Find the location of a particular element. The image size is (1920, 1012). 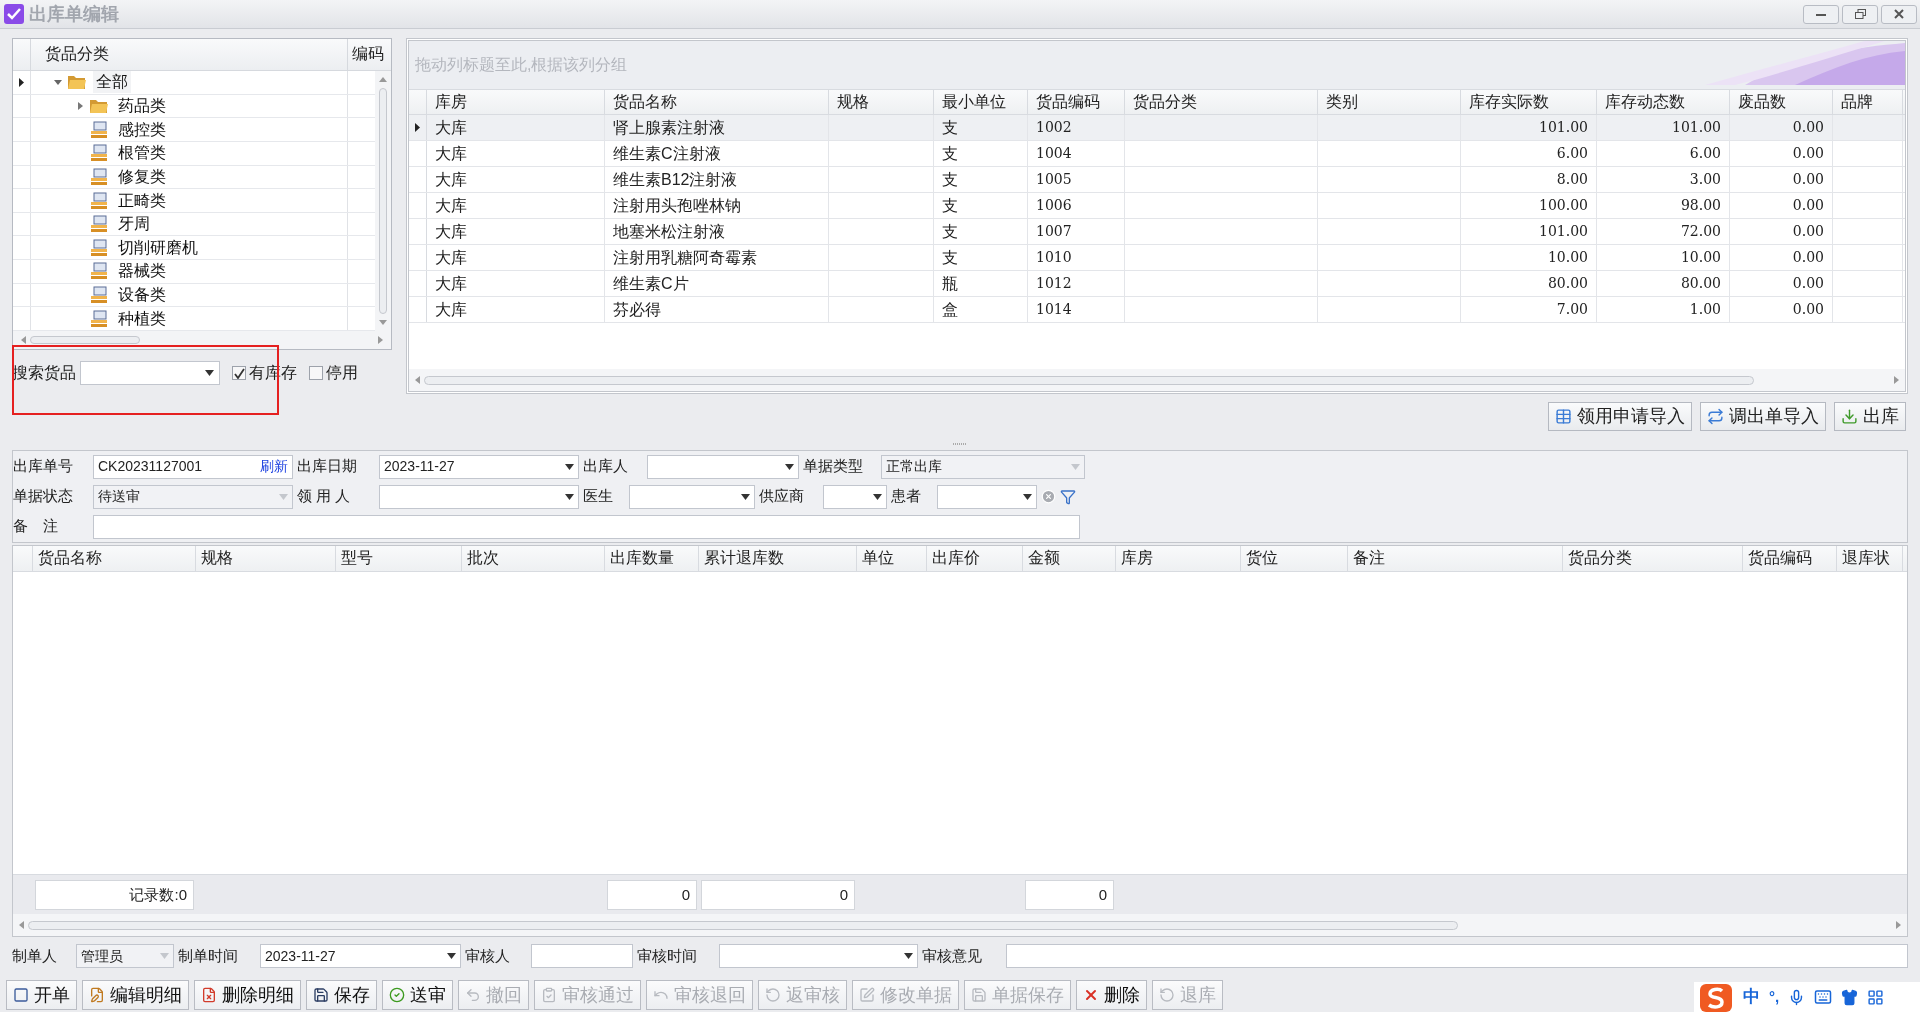

column-header: 出库价 is located at coordinates (975, 558).